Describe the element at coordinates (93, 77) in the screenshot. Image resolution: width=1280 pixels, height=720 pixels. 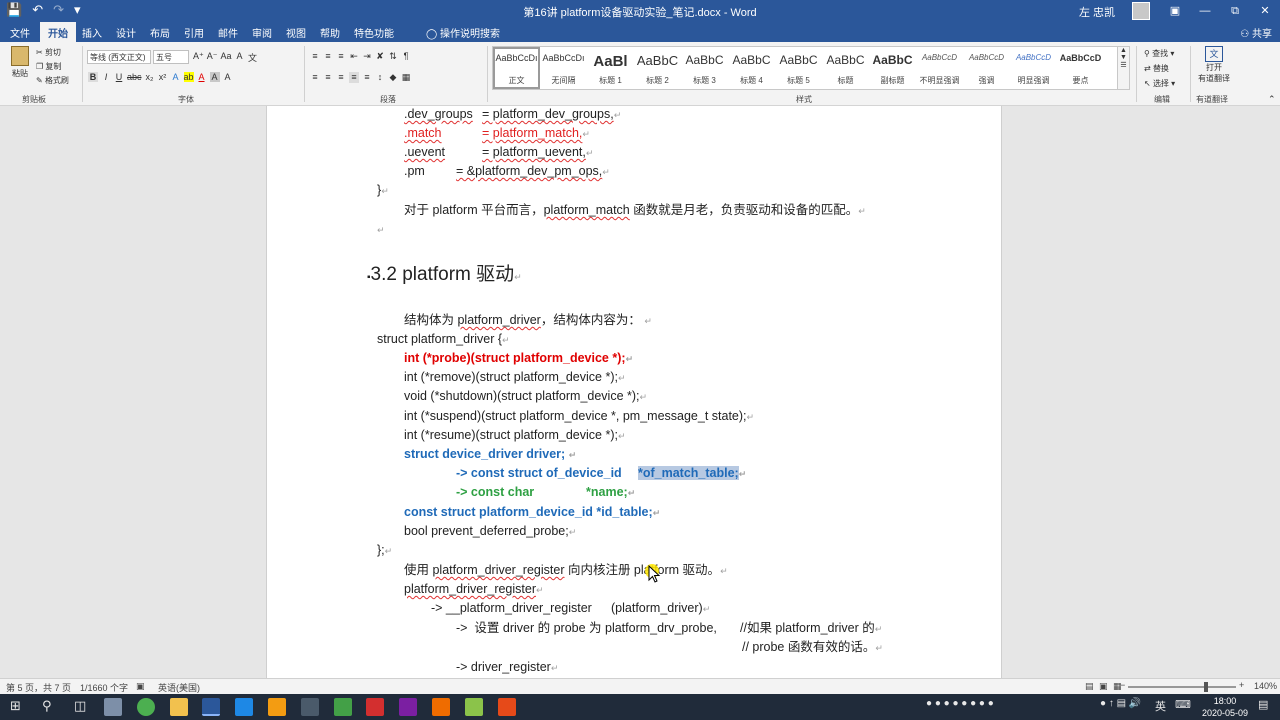
I see `bold-button: B` at that location.